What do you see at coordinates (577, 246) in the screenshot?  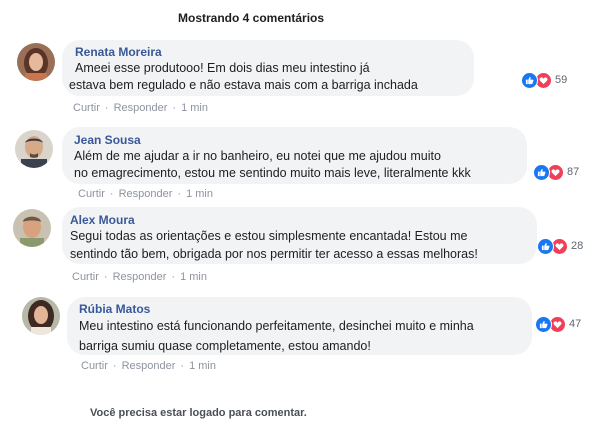 I see `reaction-count: 28` at bounding box center [577, 246].